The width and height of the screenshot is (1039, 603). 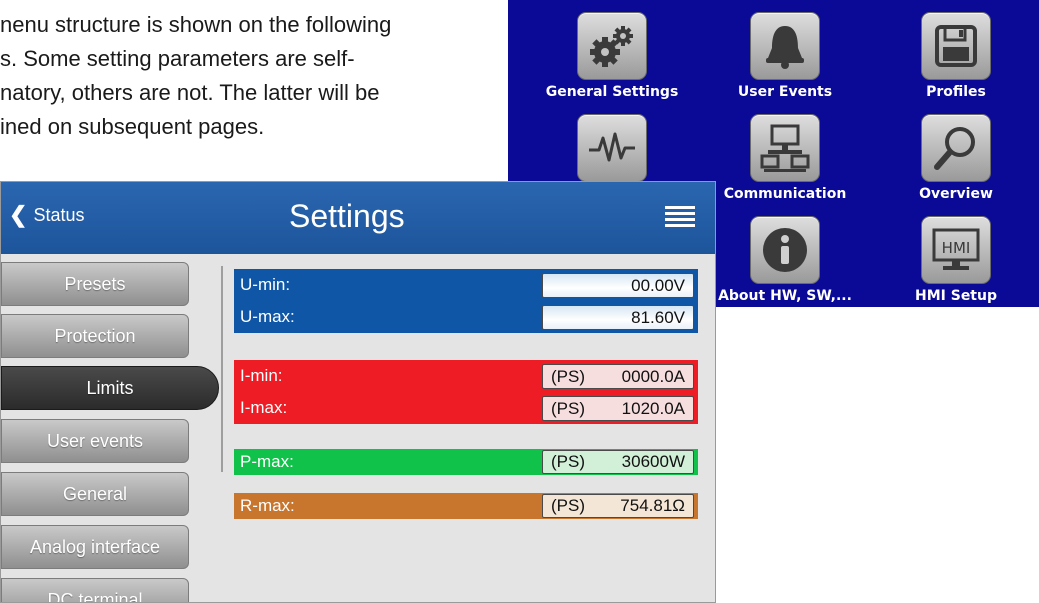 I want to click on hamburger-menu-icon, so click(x=680, y=217).